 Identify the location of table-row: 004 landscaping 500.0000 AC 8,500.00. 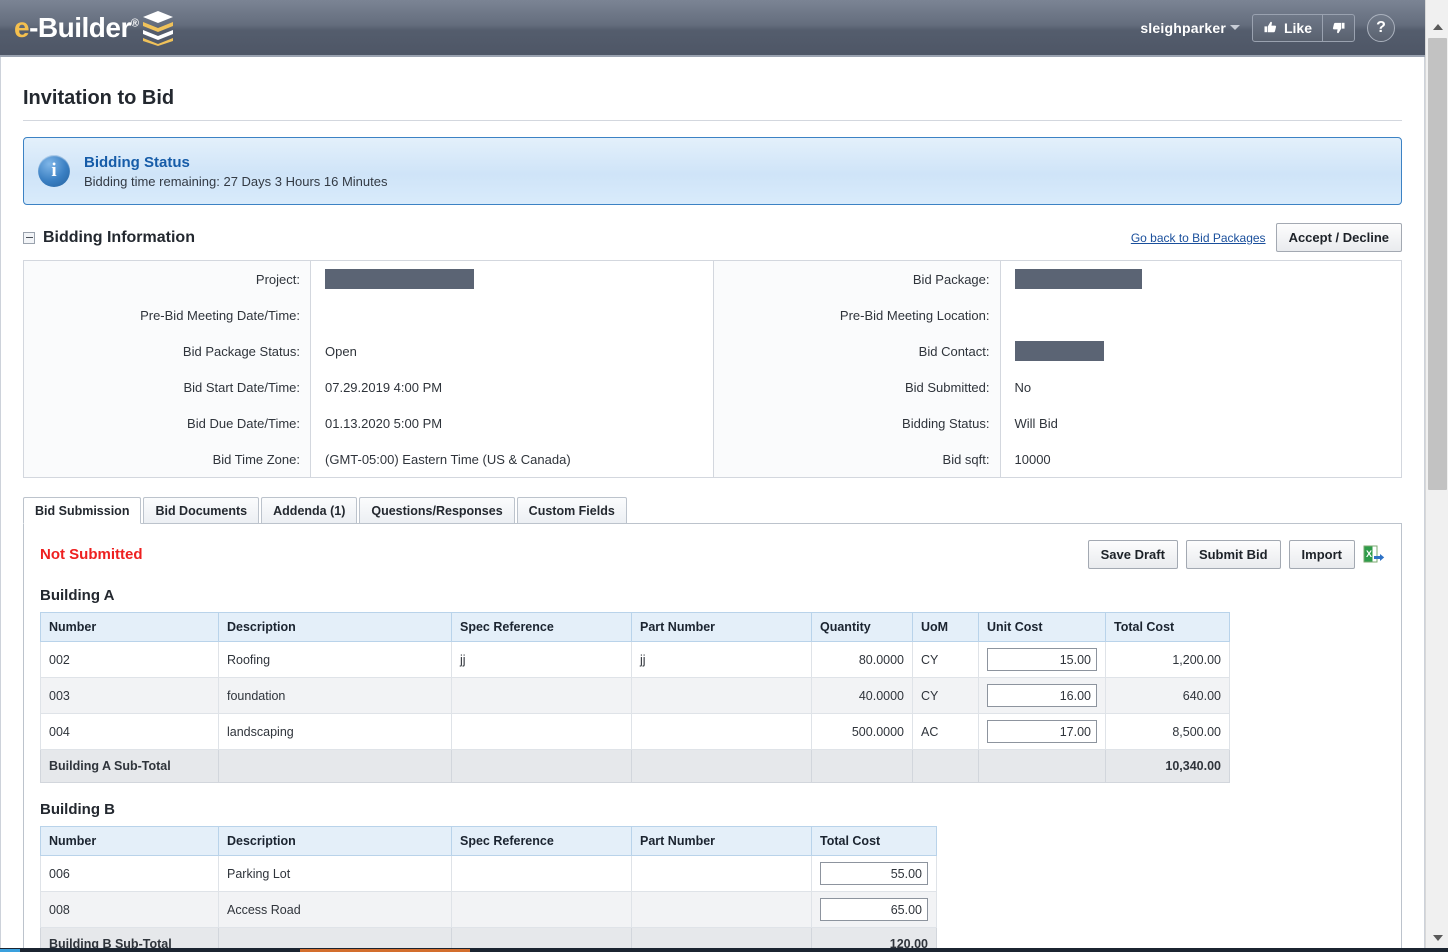
(635, 731).